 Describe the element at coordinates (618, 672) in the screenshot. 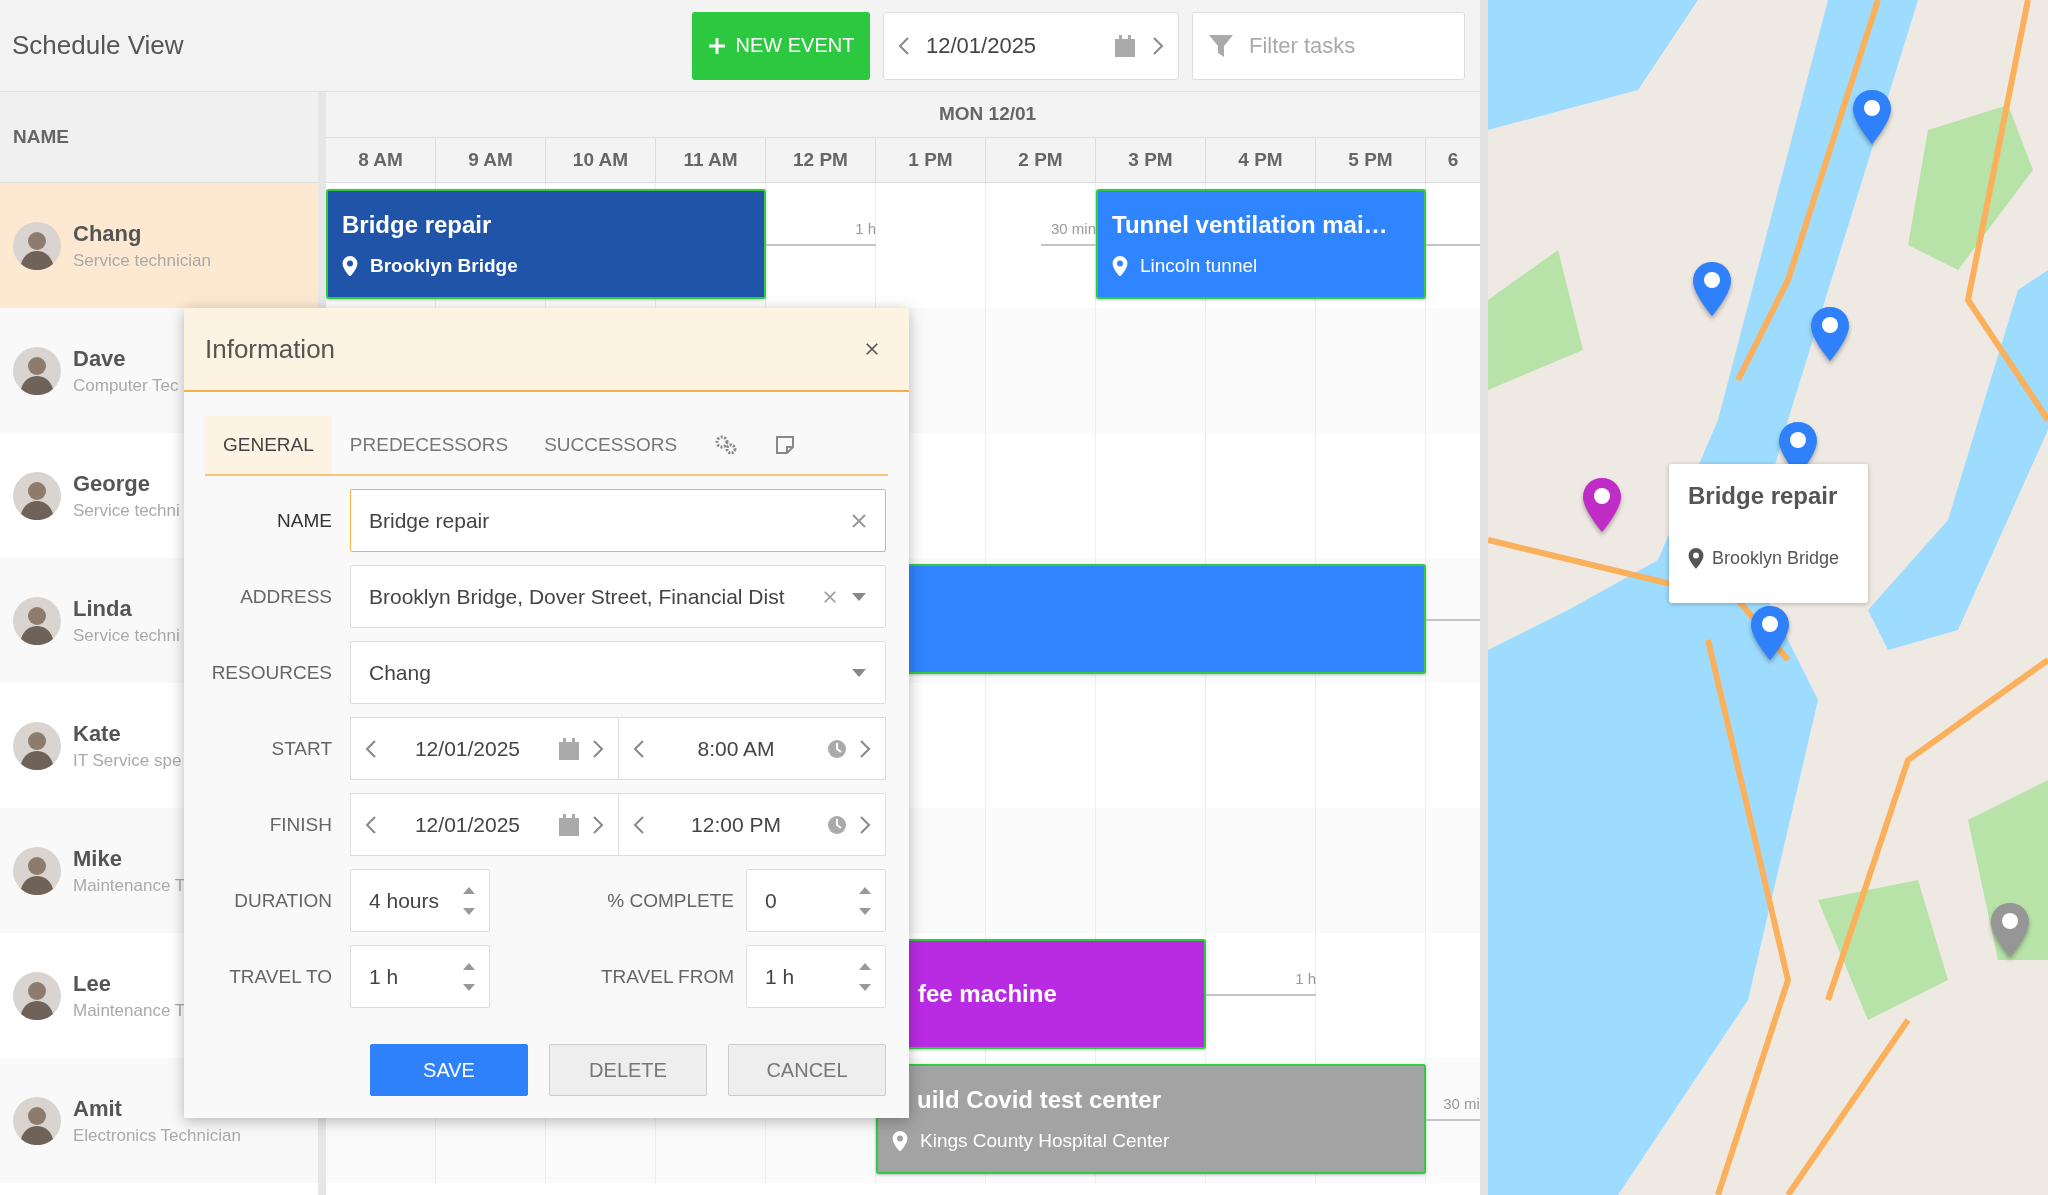

I see `combo-field: Chang` at that location.